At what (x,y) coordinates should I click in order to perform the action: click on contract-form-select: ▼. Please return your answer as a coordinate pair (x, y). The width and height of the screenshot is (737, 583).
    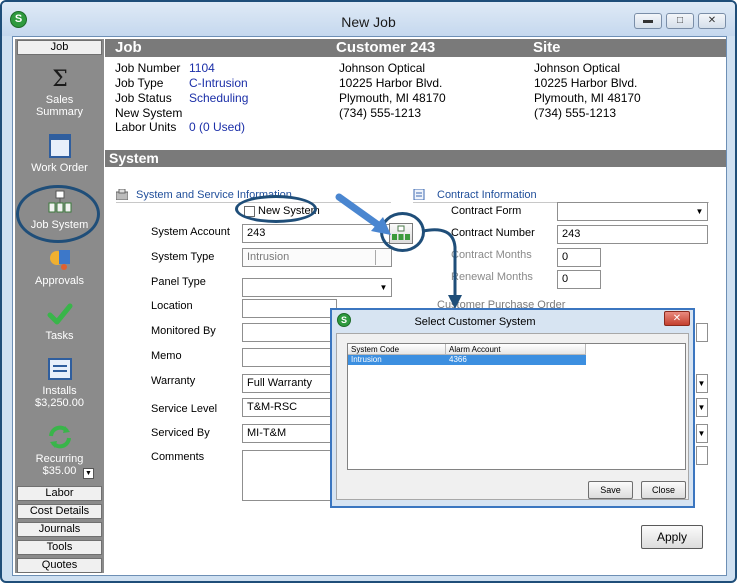
    Looking at the image, I should click on (632, 211).